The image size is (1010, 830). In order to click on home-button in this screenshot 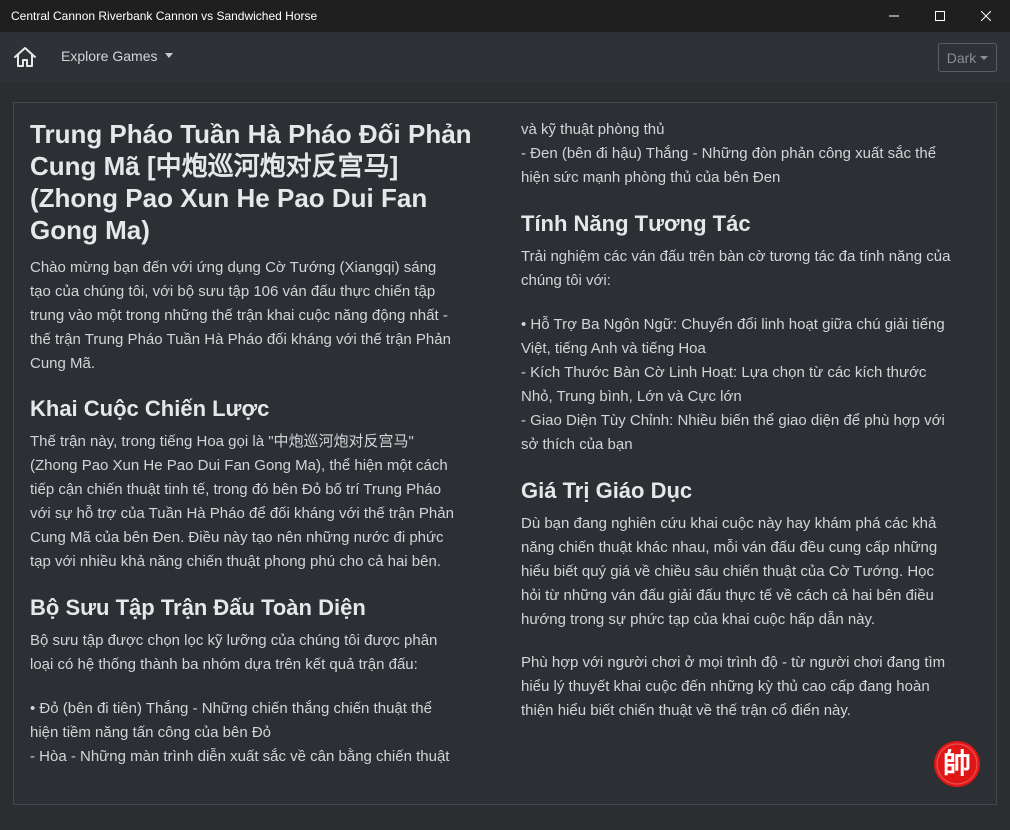, I will do `click(25, 57)`.